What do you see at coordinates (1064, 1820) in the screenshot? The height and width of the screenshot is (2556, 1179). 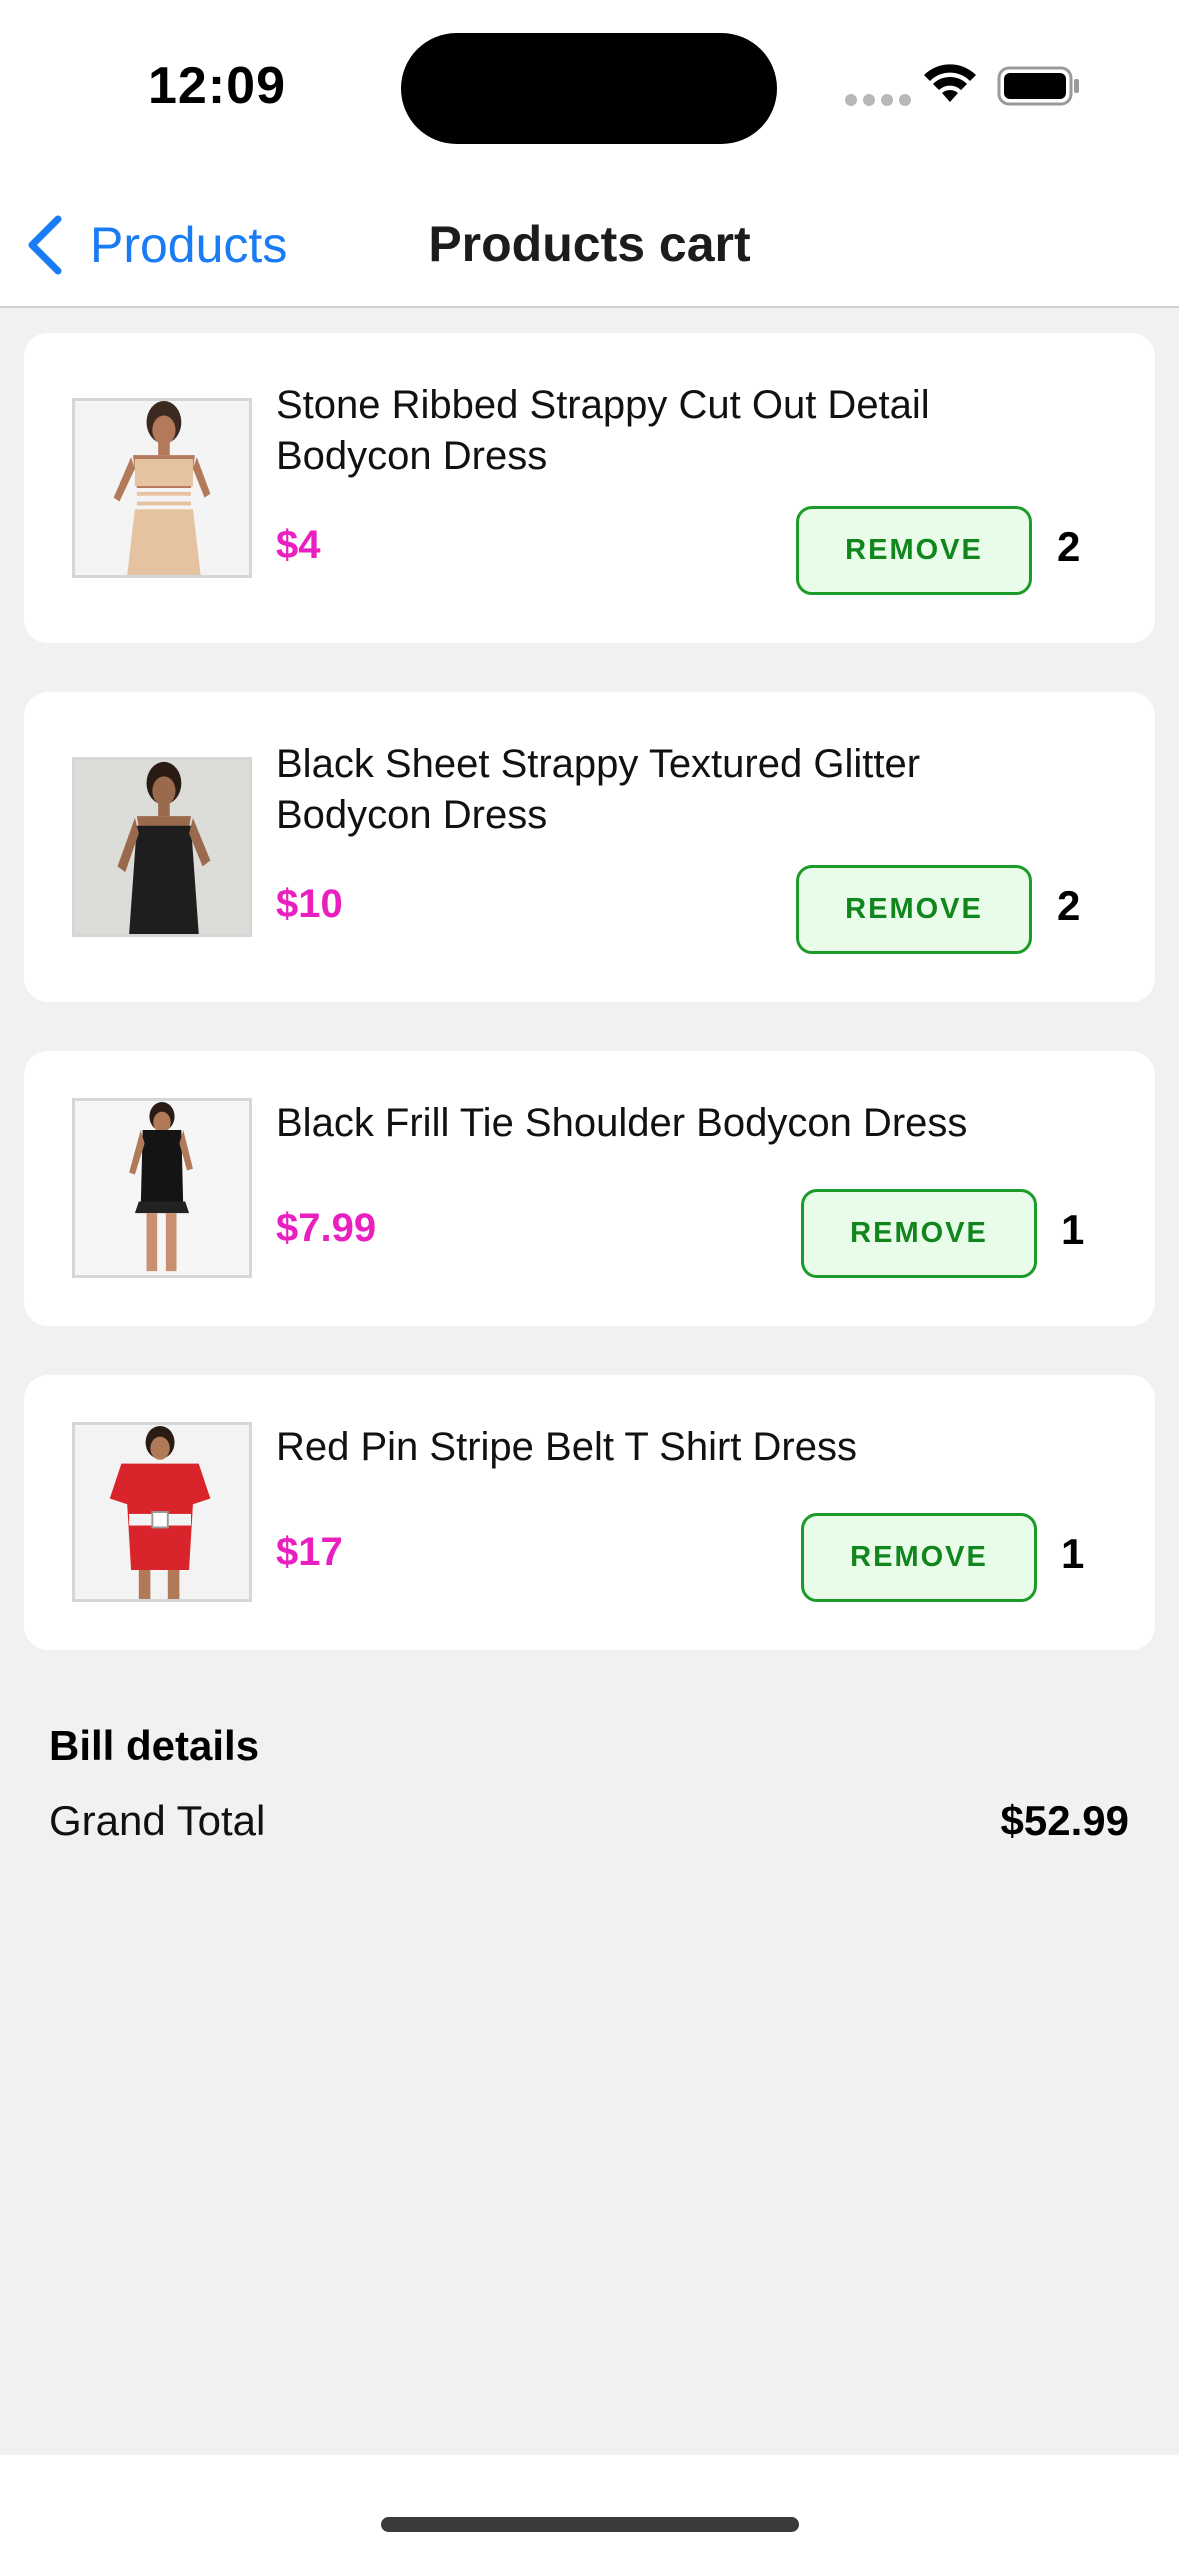 I see `grand-total-value: $52.99` at bounding box center [1064, 1820].